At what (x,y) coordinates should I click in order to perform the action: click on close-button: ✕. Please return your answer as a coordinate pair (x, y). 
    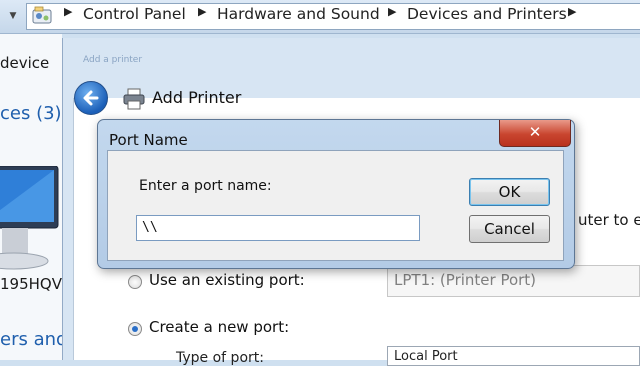
    Looking at the image, I should click on (535, 133).